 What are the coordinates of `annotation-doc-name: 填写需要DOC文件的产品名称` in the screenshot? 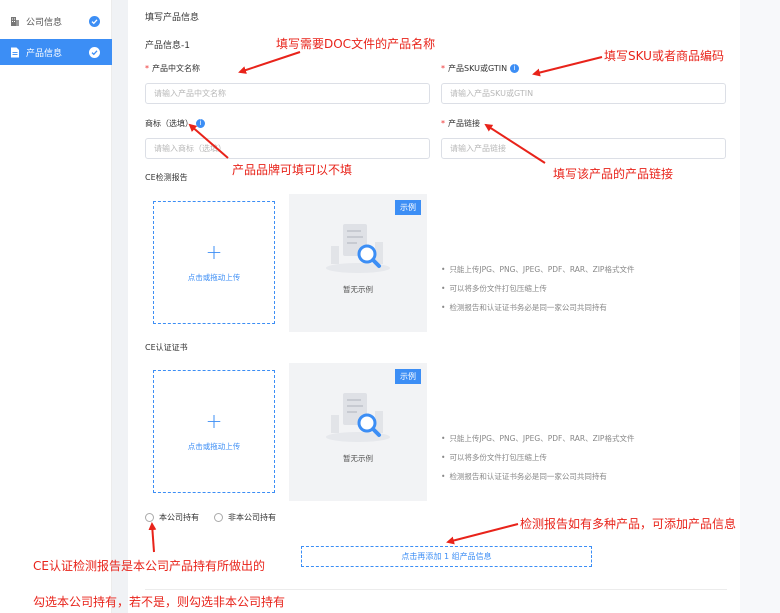 It's located at (356, 44).